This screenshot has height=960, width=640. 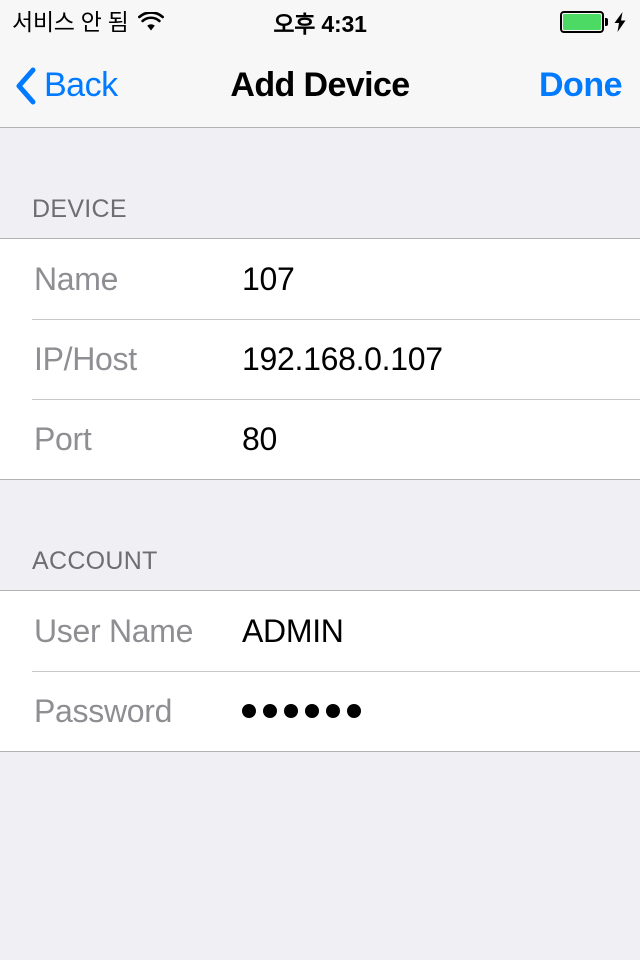 I want to click on row-ip-host-value: 192.168.0.107, so click(x=342, y=359).